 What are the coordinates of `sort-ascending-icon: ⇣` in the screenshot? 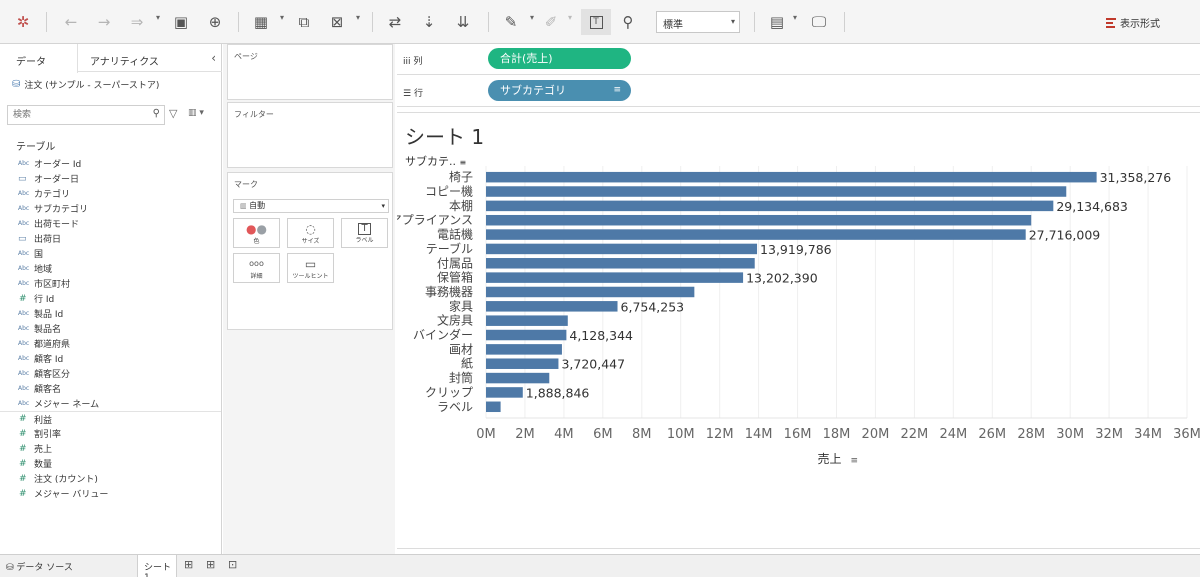 It's located at (429, 22).